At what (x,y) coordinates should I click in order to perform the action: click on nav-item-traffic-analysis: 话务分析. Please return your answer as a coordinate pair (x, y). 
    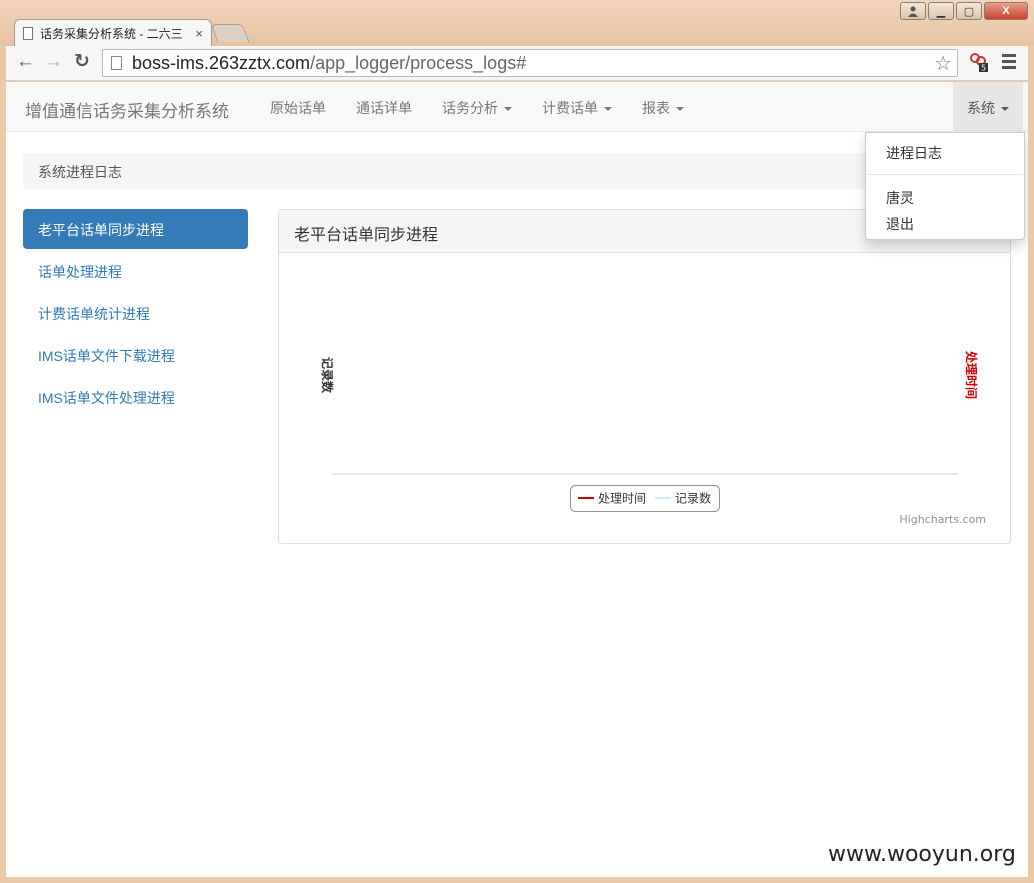
    Looking at the image, I should click on (477, 108).